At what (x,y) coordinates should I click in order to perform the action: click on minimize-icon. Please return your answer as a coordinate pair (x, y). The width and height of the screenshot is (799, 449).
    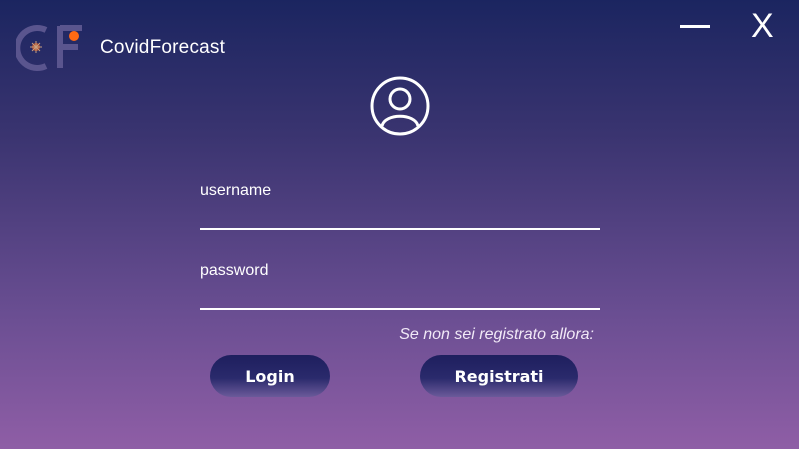
    Looking at the image, I should click on (695, 26).